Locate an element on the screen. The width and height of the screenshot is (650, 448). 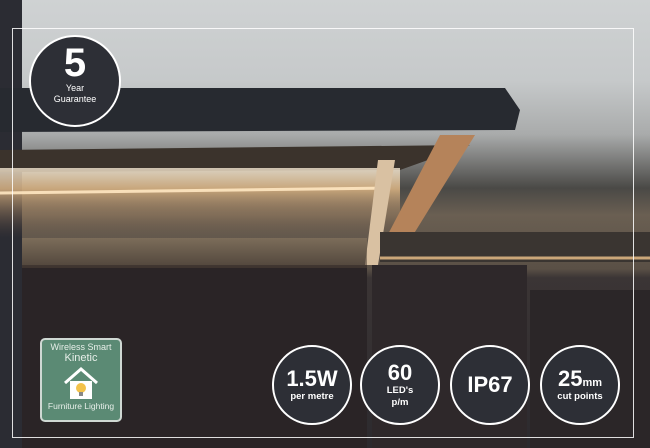
spec-value: 1.5W is located at coordinates (312, 378).